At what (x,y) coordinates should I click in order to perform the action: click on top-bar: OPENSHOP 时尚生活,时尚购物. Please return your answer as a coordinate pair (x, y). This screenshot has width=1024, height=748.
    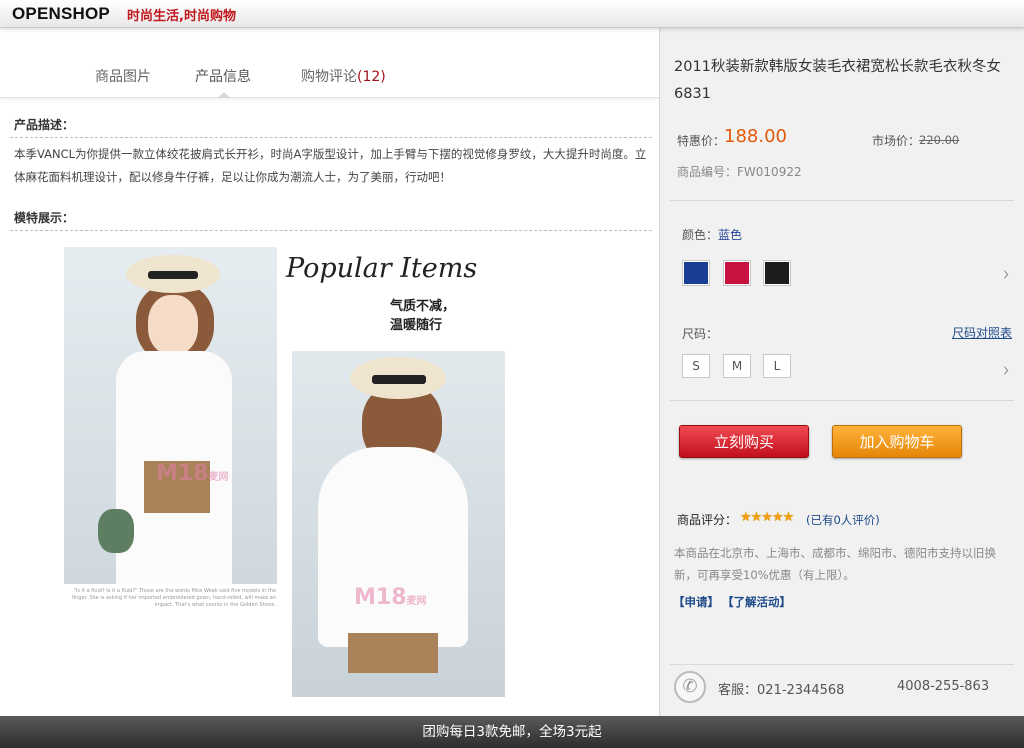
    Looking at the image, I should click on (512, 14).